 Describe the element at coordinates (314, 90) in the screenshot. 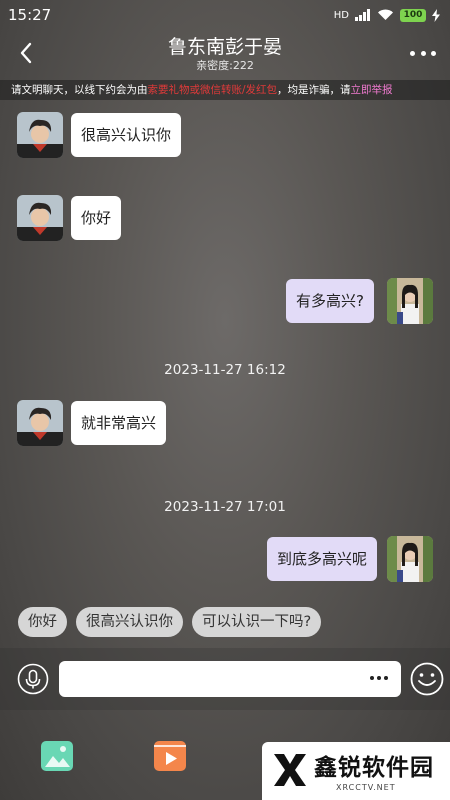

I see `notice-text-2: ，均是诈骗，请` at that location.